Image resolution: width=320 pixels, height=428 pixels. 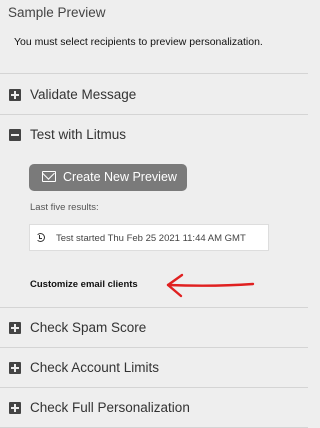 I want to click on create-new-preview-button: Create New Preview, so click(x=108, y=177).